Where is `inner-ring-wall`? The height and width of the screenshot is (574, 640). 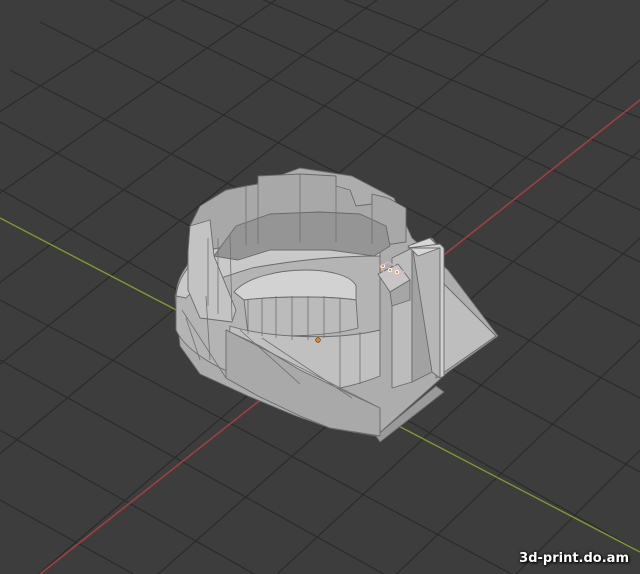 inner-ring-wall is located at coordinates (301, 316).